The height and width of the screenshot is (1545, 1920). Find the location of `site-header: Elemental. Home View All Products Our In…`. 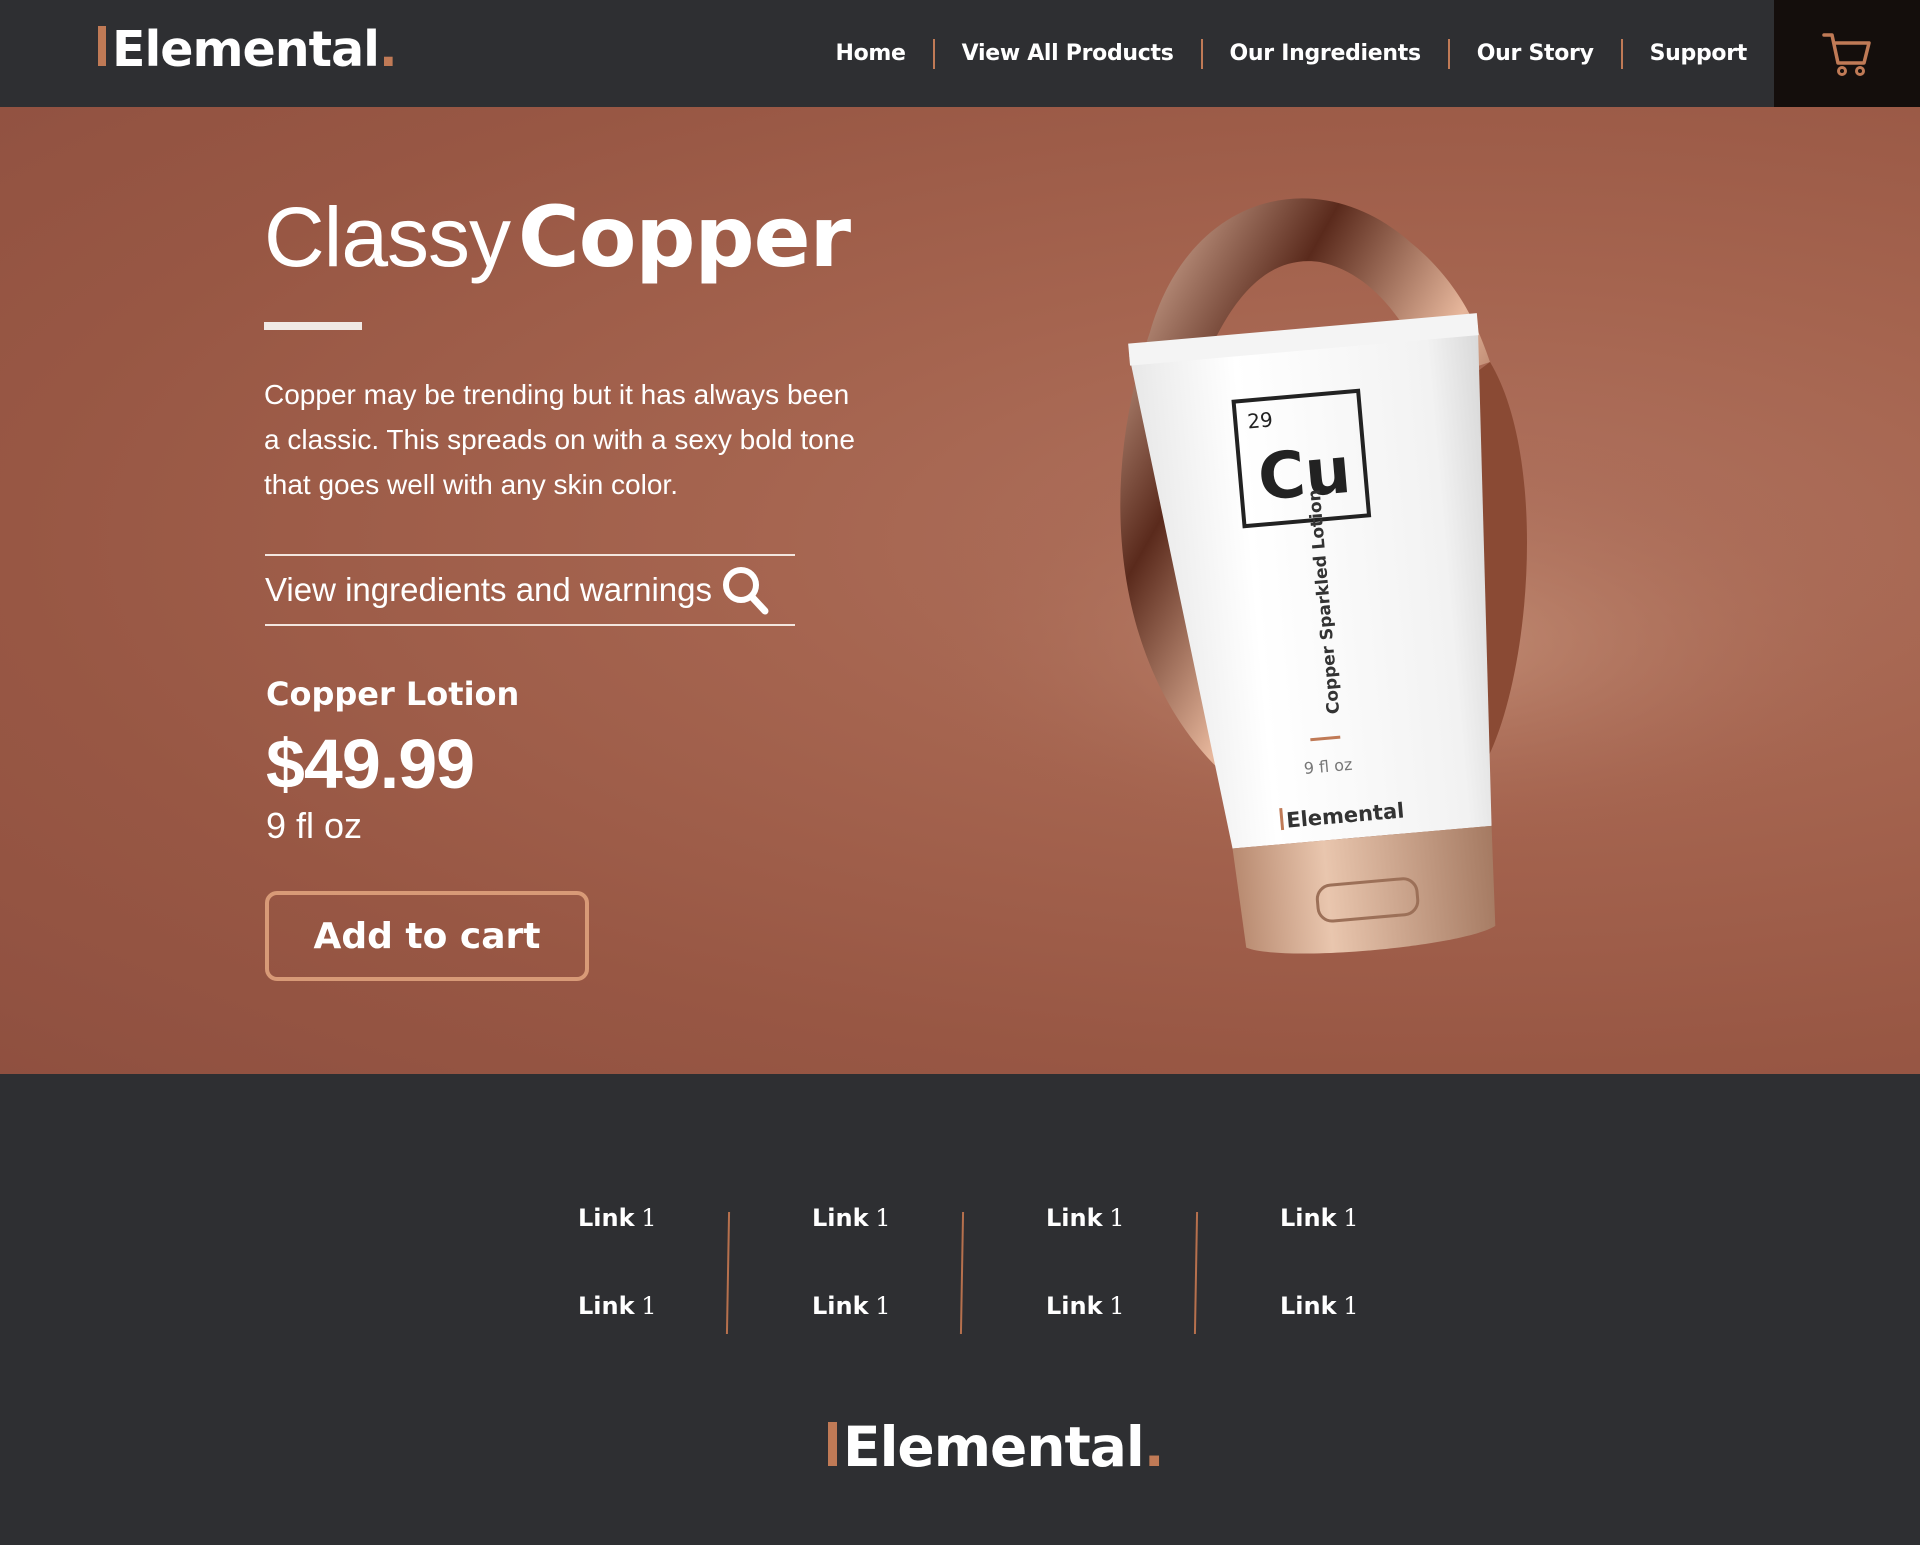

site-header: Elemental. Home View All Products Our In… is located at coordinates (960, 53).